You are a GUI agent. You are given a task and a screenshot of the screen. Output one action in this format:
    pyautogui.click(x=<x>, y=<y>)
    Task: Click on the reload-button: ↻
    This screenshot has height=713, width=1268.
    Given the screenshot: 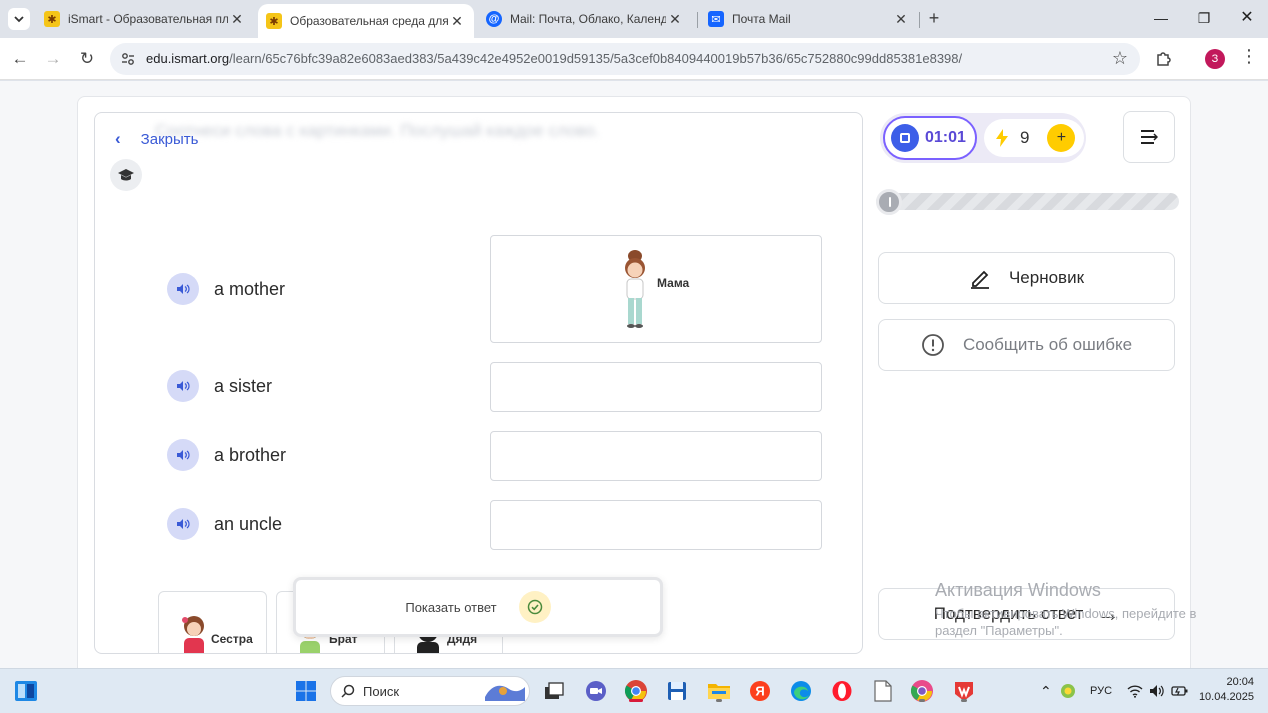 What is the action you would take?
    pyautogui.click(x=87, y=59)
    